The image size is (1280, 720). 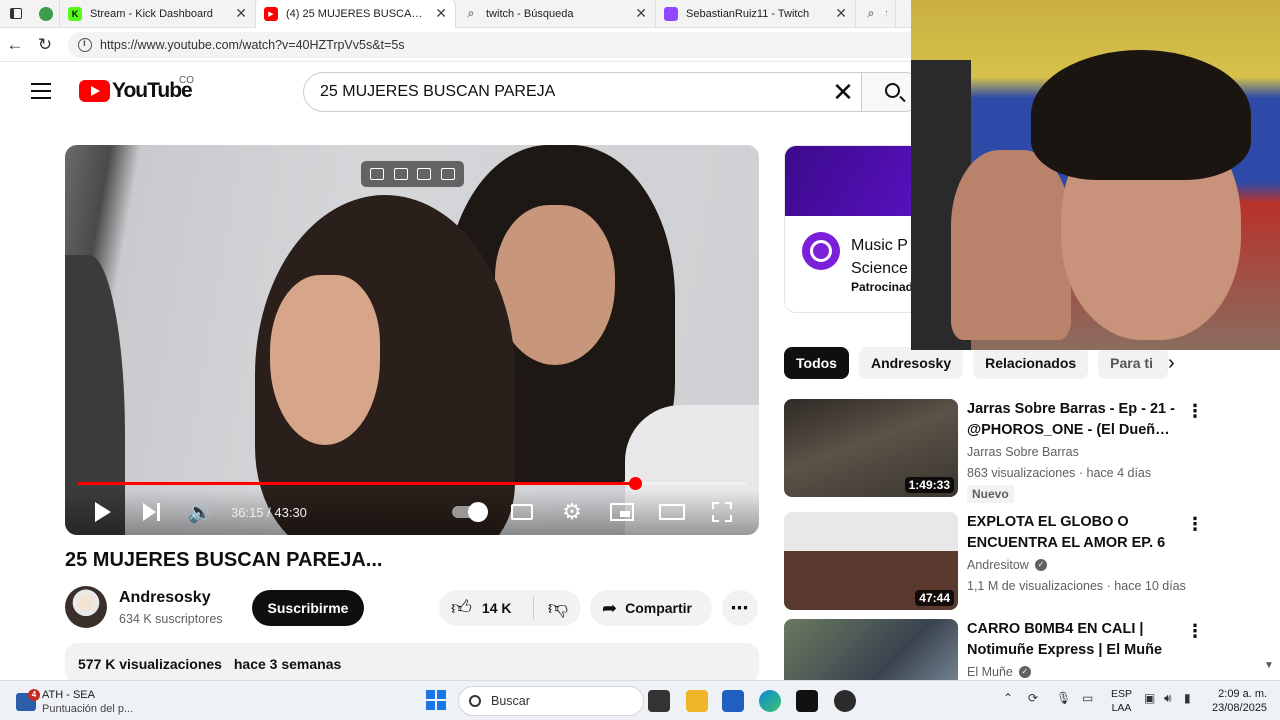 I want to click on subscribe-button: Suscribirme, so click(x=308, y=608).